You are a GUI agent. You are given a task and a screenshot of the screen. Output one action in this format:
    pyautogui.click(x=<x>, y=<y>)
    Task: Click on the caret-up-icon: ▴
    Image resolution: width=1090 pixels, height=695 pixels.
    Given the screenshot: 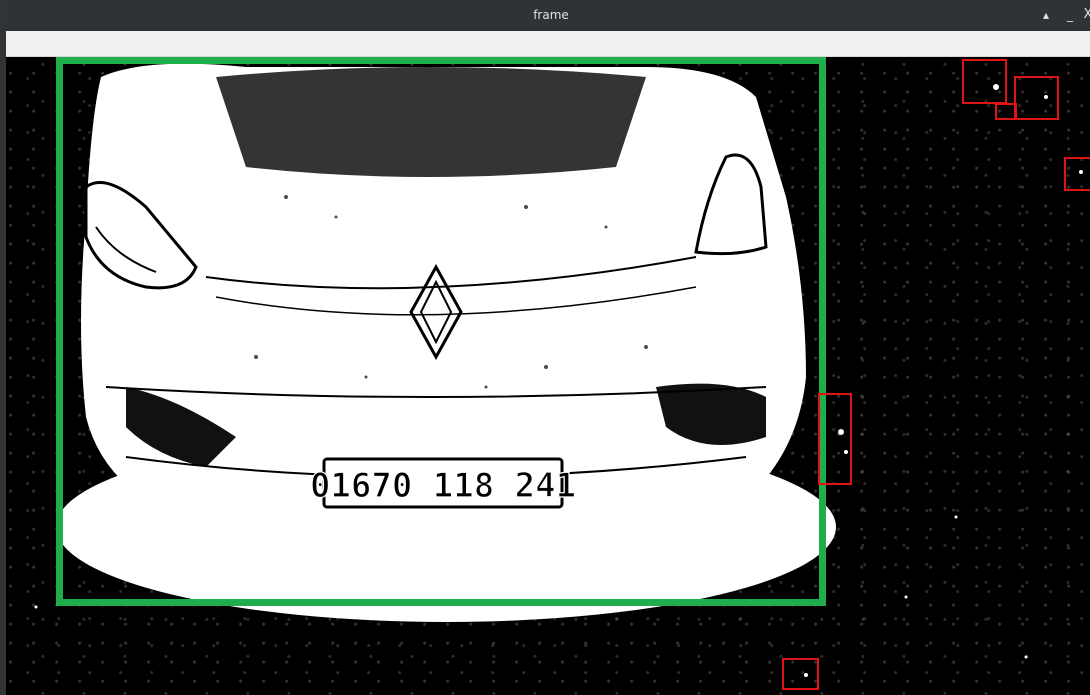 What is the action you would take?
    pyautogui.click(x=1046, y=15)
    